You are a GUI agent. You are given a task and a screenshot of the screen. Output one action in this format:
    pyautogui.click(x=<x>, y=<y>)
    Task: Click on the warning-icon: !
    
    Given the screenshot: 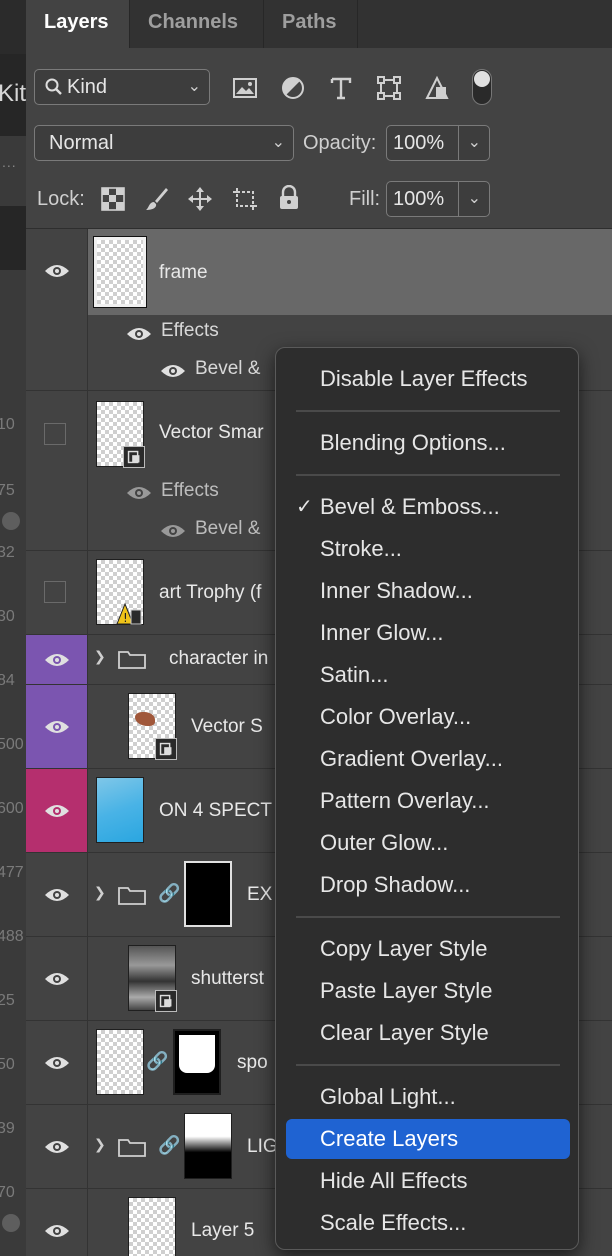 What is the action you would take?
    pyautogui.click(x=129, y=614)
    